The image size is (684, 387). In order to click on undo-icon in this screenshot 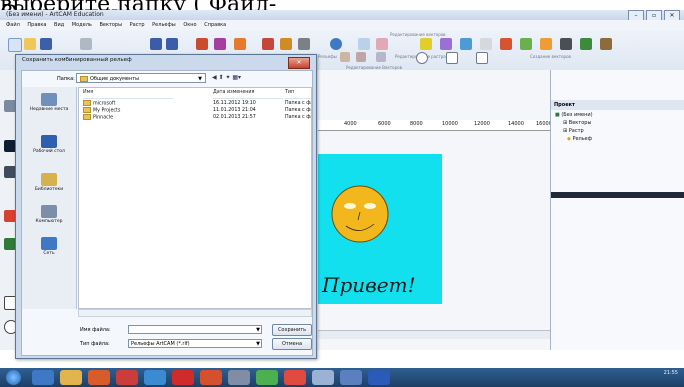, I will do `click(156, 44)`.